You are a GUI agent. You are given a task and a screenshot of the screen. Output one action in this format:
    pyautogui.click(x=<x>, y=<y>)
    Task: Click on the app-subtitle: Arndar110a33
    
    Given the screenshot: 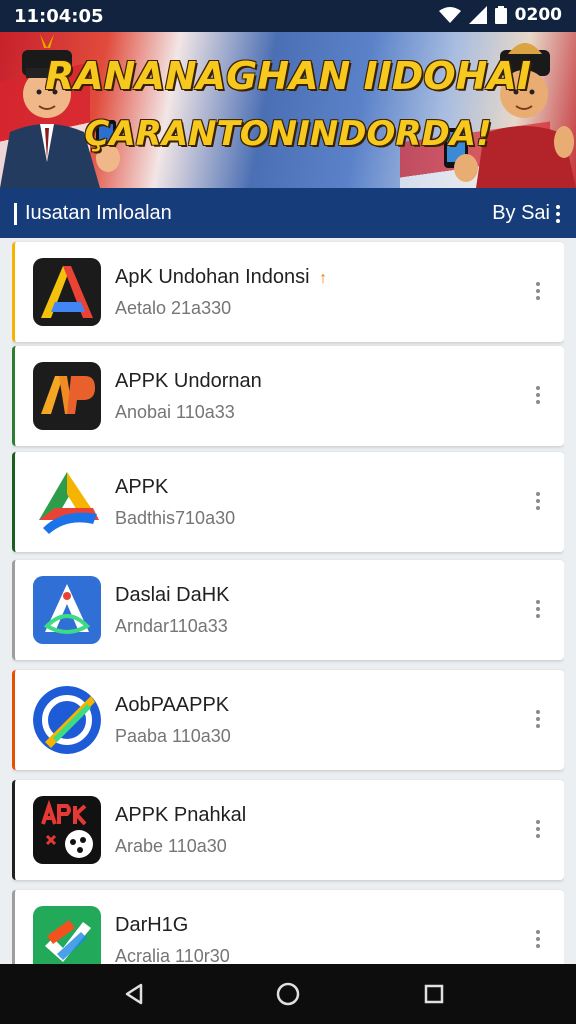 What is the action you would take?
    pyautogui.click(x=171, y=626)
    